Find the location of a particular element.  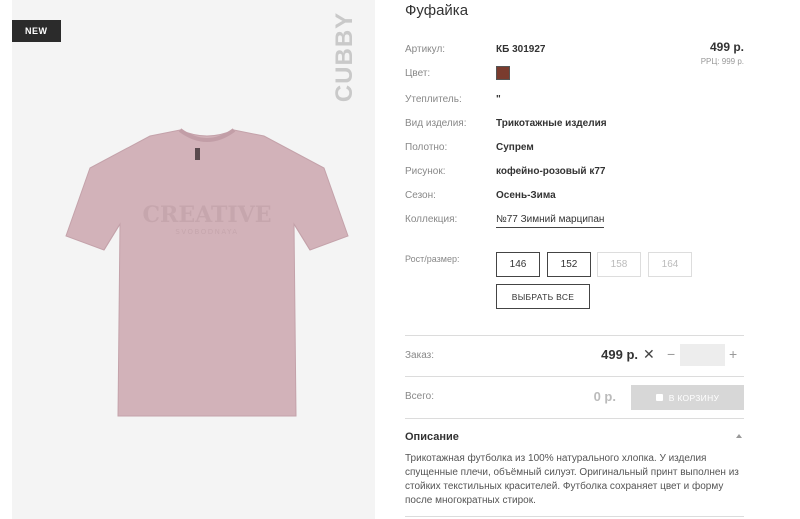

prop-collection: Коллекция: №77 Зимний марципан is located at coordinates (575, 222).